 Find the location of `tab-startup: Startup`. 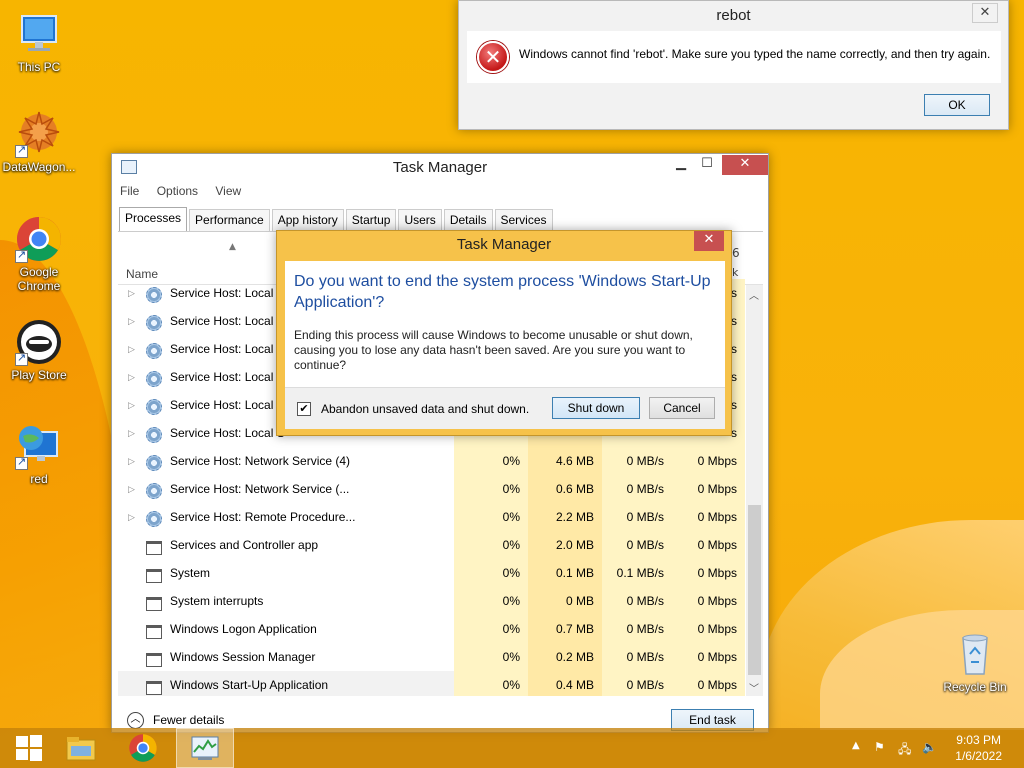

tab-startup: Startup is located at coordinates (371, 220).